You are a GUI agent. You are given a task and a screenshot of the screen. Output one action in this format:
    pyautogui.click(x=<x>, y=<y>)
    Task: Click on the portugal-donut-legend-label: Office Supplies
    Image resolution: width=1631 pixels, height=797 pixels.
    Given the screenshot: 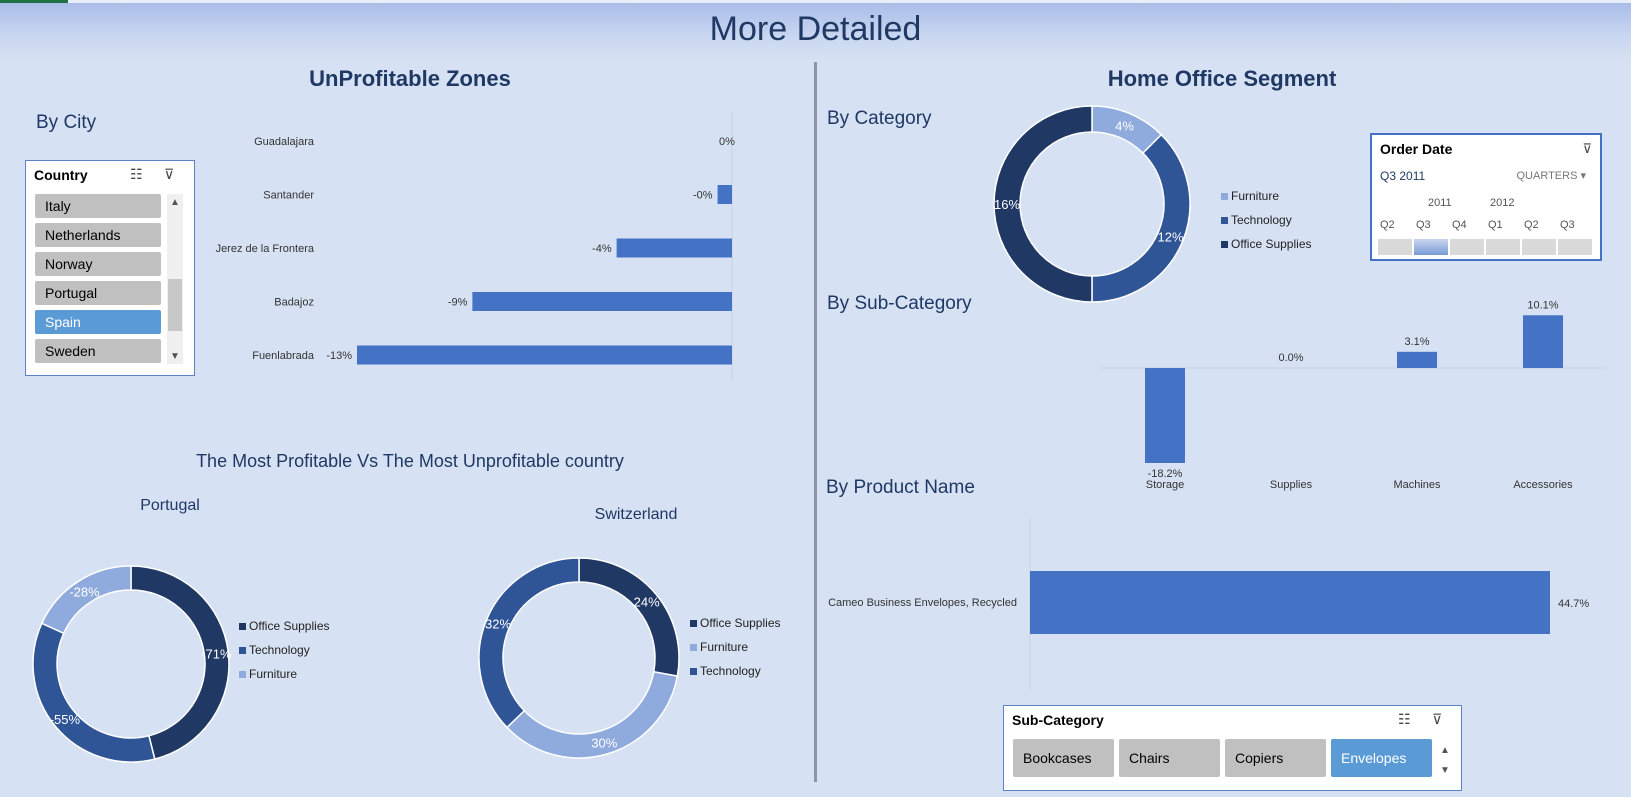 What is the action you would take?
    pyautogui.click(x=289, y=626)
    